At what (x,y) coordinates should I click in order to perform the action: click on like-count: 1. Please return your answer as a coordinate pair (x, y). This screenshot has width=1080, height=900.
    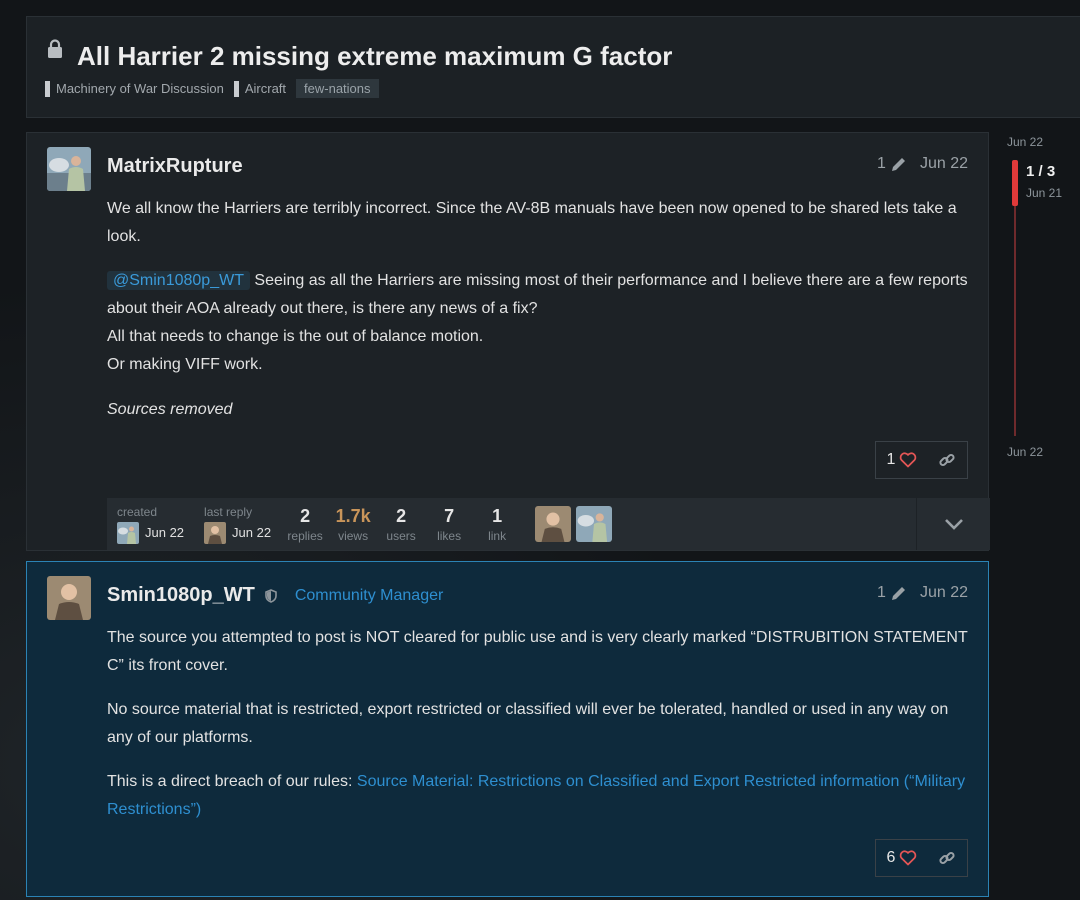
    Looking at the image, I should click on (891, 459).